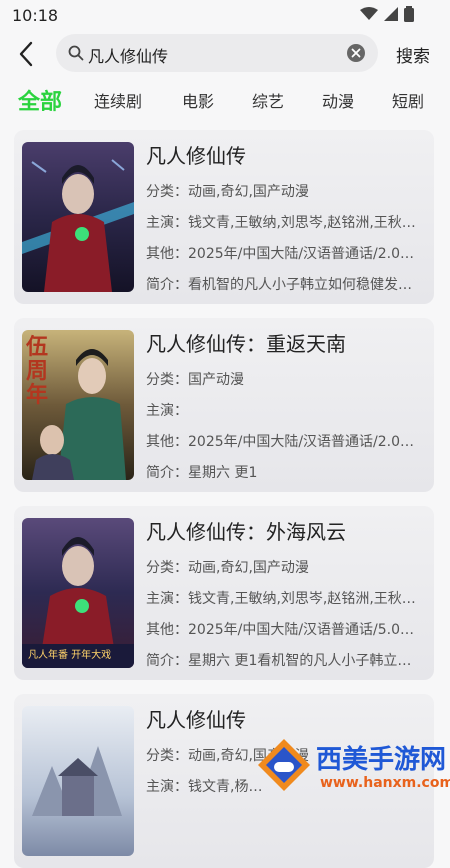 The height and width of the screenshot is (868, 450). What do you see at coordinates (369, 13) in the screenshot?
I see `wifi-icon` at bounding box center [369, 13].